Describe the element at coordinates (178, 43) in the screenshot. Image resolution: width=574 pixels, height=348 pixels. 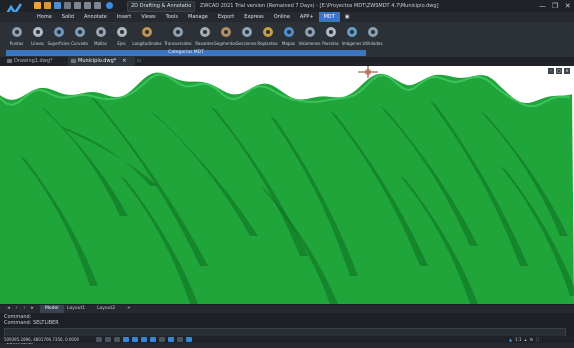
I see `tool-label: Transversales` at that location.